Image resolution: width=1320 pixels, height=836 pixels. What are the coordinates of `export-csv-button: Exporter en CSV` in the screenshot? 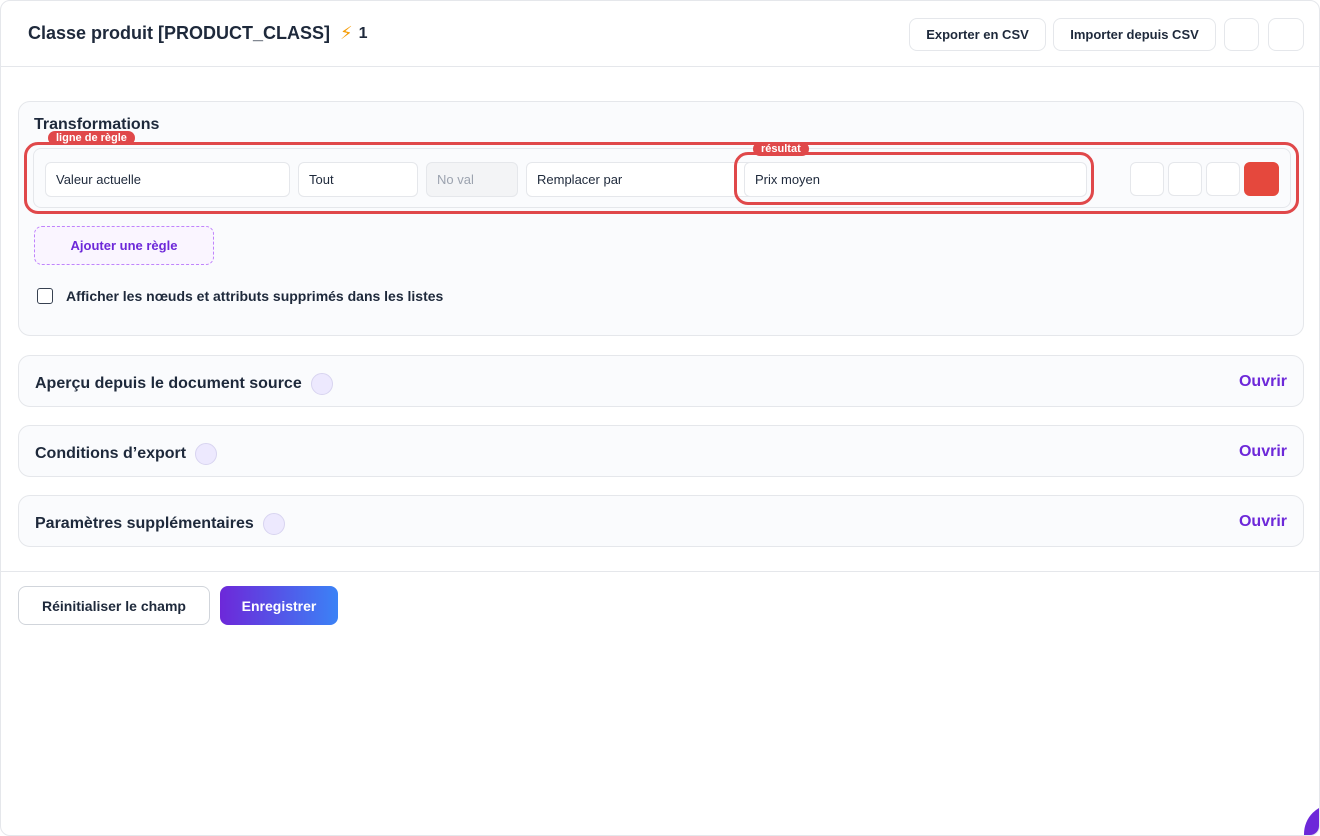 It's located at (977, 34).